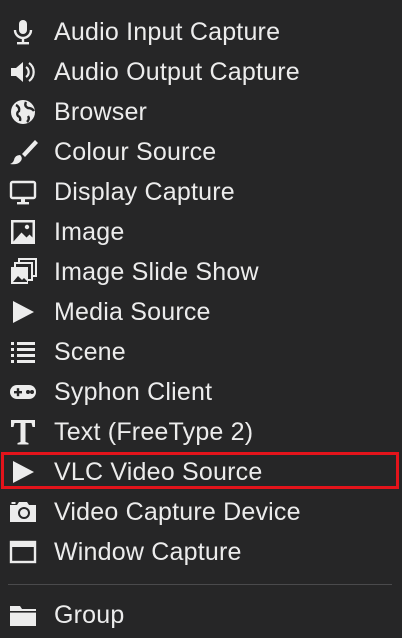  What do you see at coordinates (89, 614) in the screenshot?
I see `menu-item-label: Group` at bounding box center [89, 614].